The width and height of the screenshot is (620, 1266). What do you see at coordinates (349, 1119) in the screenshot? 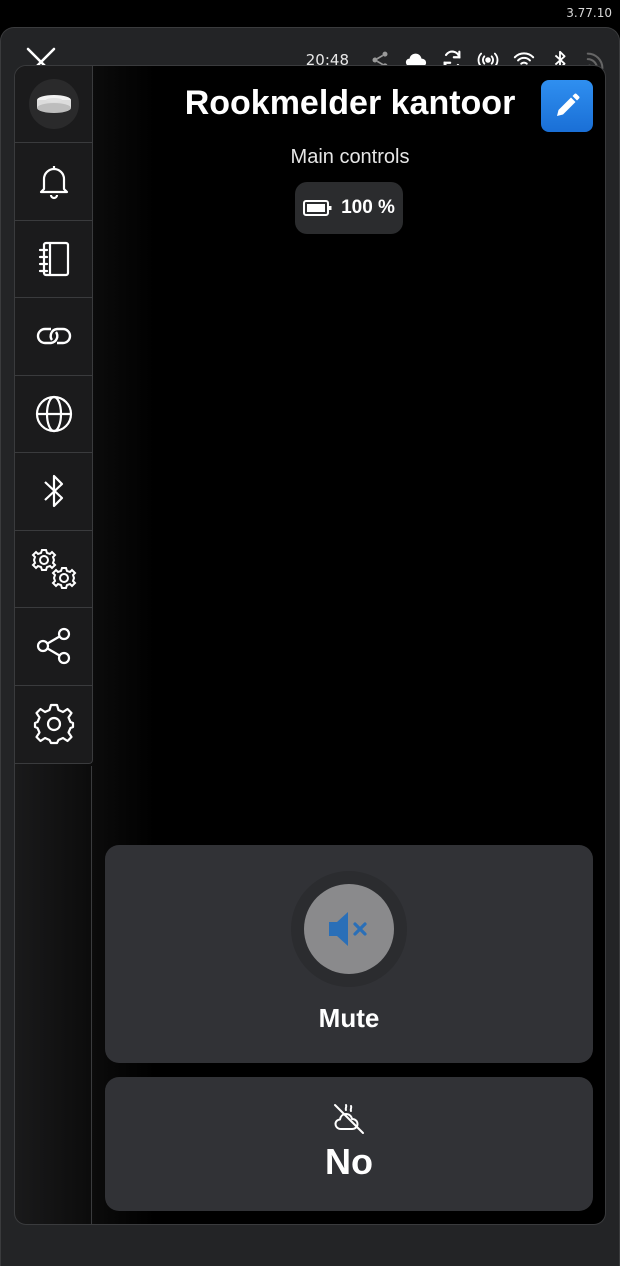
I see `no-smoke-icon` at bounding box center [349, 1119].